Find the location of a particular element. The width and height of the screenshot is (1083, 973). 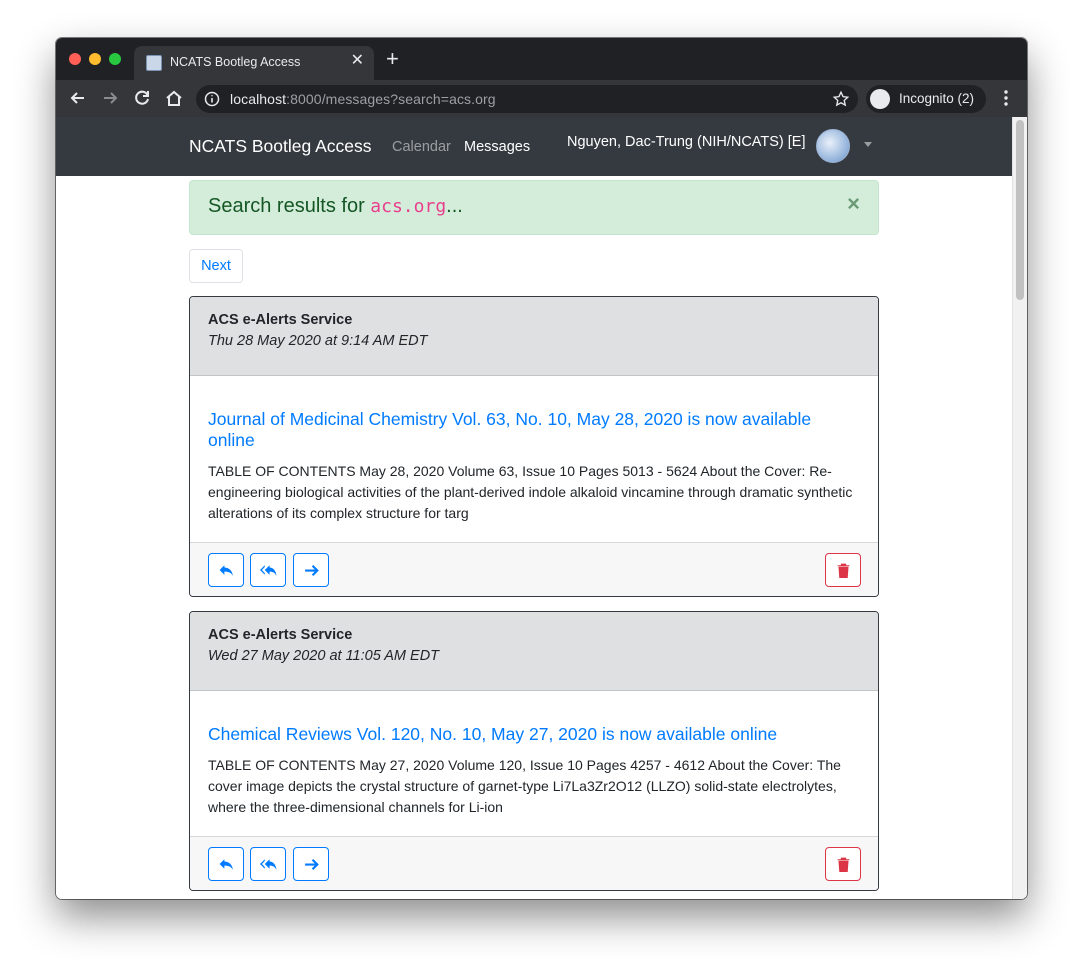

alert-prefix: Search results for is located at coordinates (289, 206).